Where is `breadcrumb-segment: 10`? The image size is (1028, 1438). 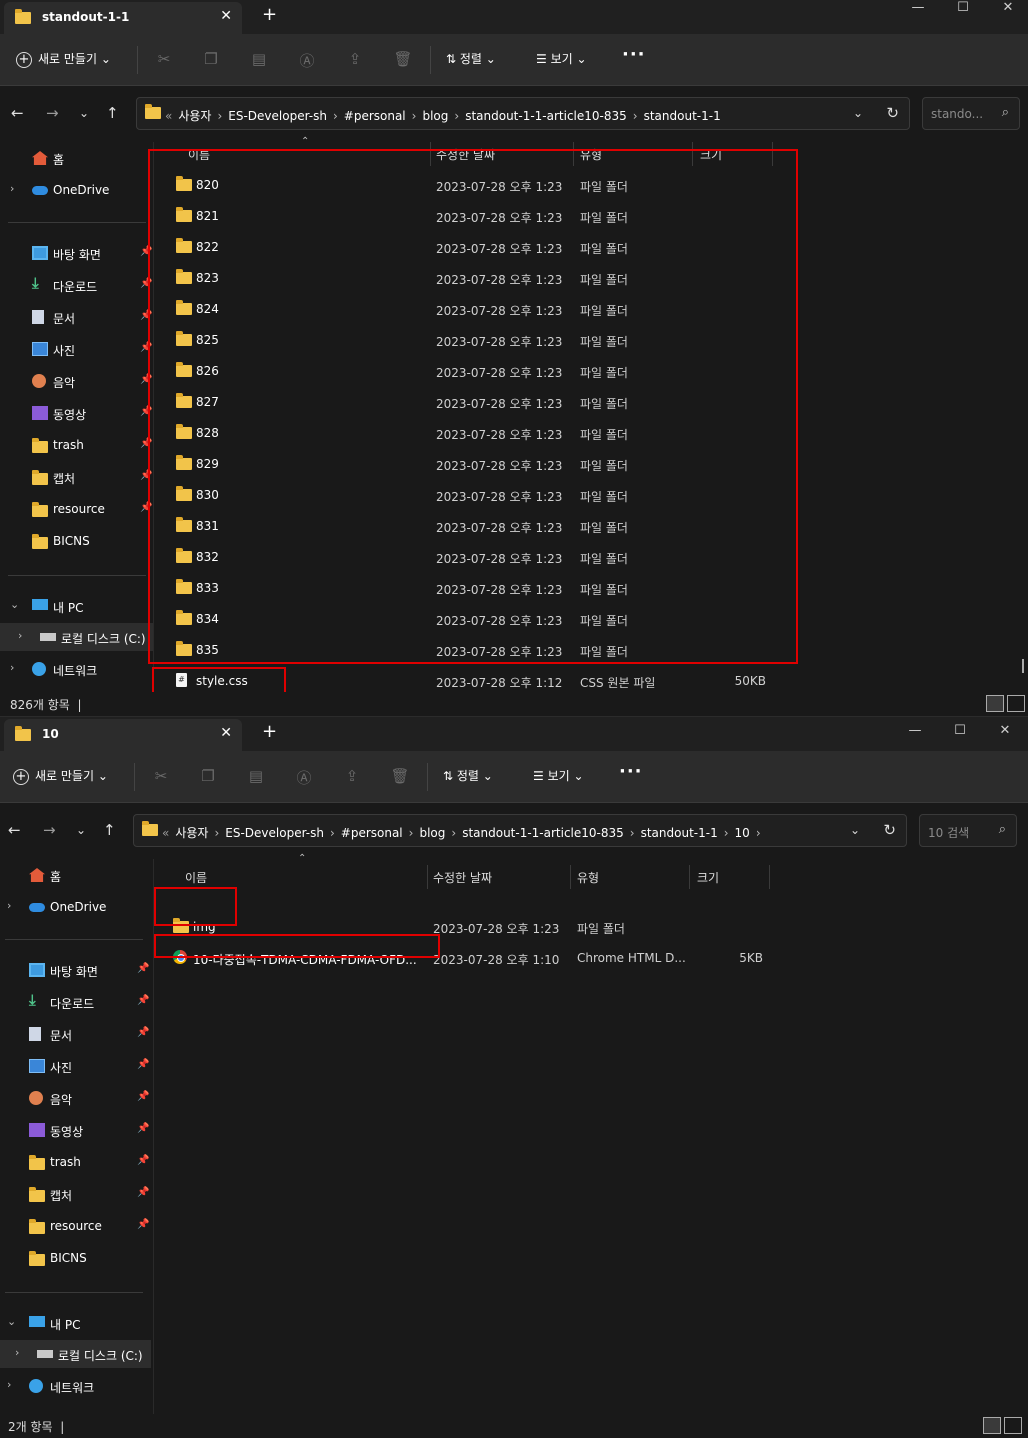
breadcrumb-segment: 10 is located at coordinates (742, 833).